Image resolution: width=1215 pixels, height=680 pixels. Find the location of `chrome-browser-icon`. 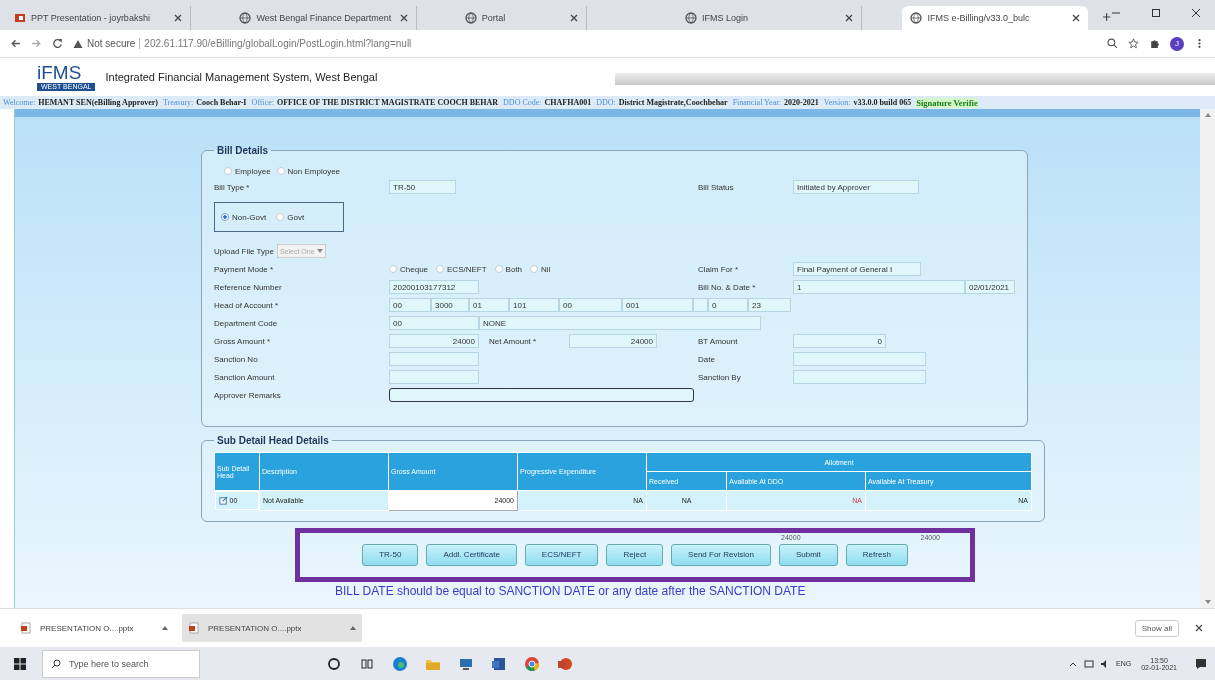

chrome-browser-icon is located at coordinates (532, 663).